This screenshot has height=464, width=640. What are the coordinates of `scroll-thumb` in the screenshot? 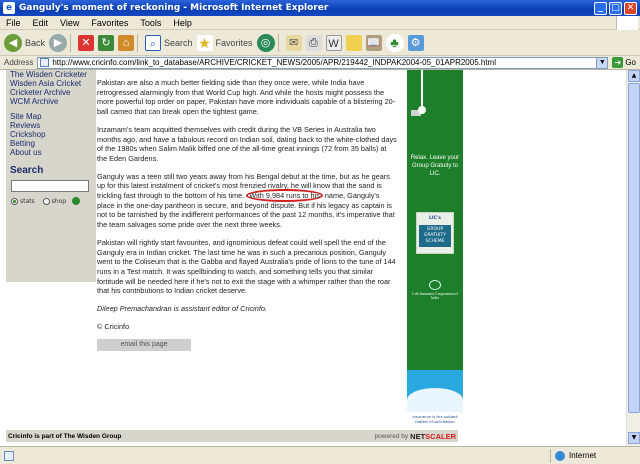 It's located at (634, 248).